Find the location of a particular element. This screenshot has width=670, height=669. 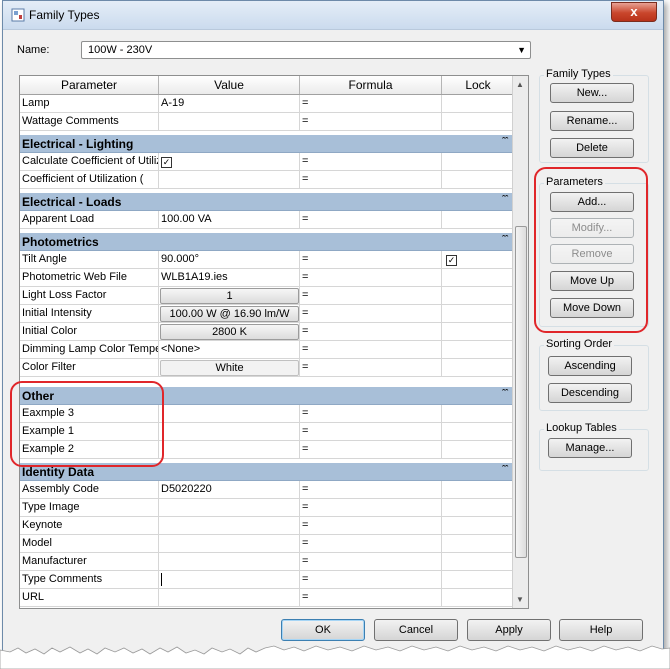

grid-scrollbar: ▲ ▼ is located at coordinates (520, 342).